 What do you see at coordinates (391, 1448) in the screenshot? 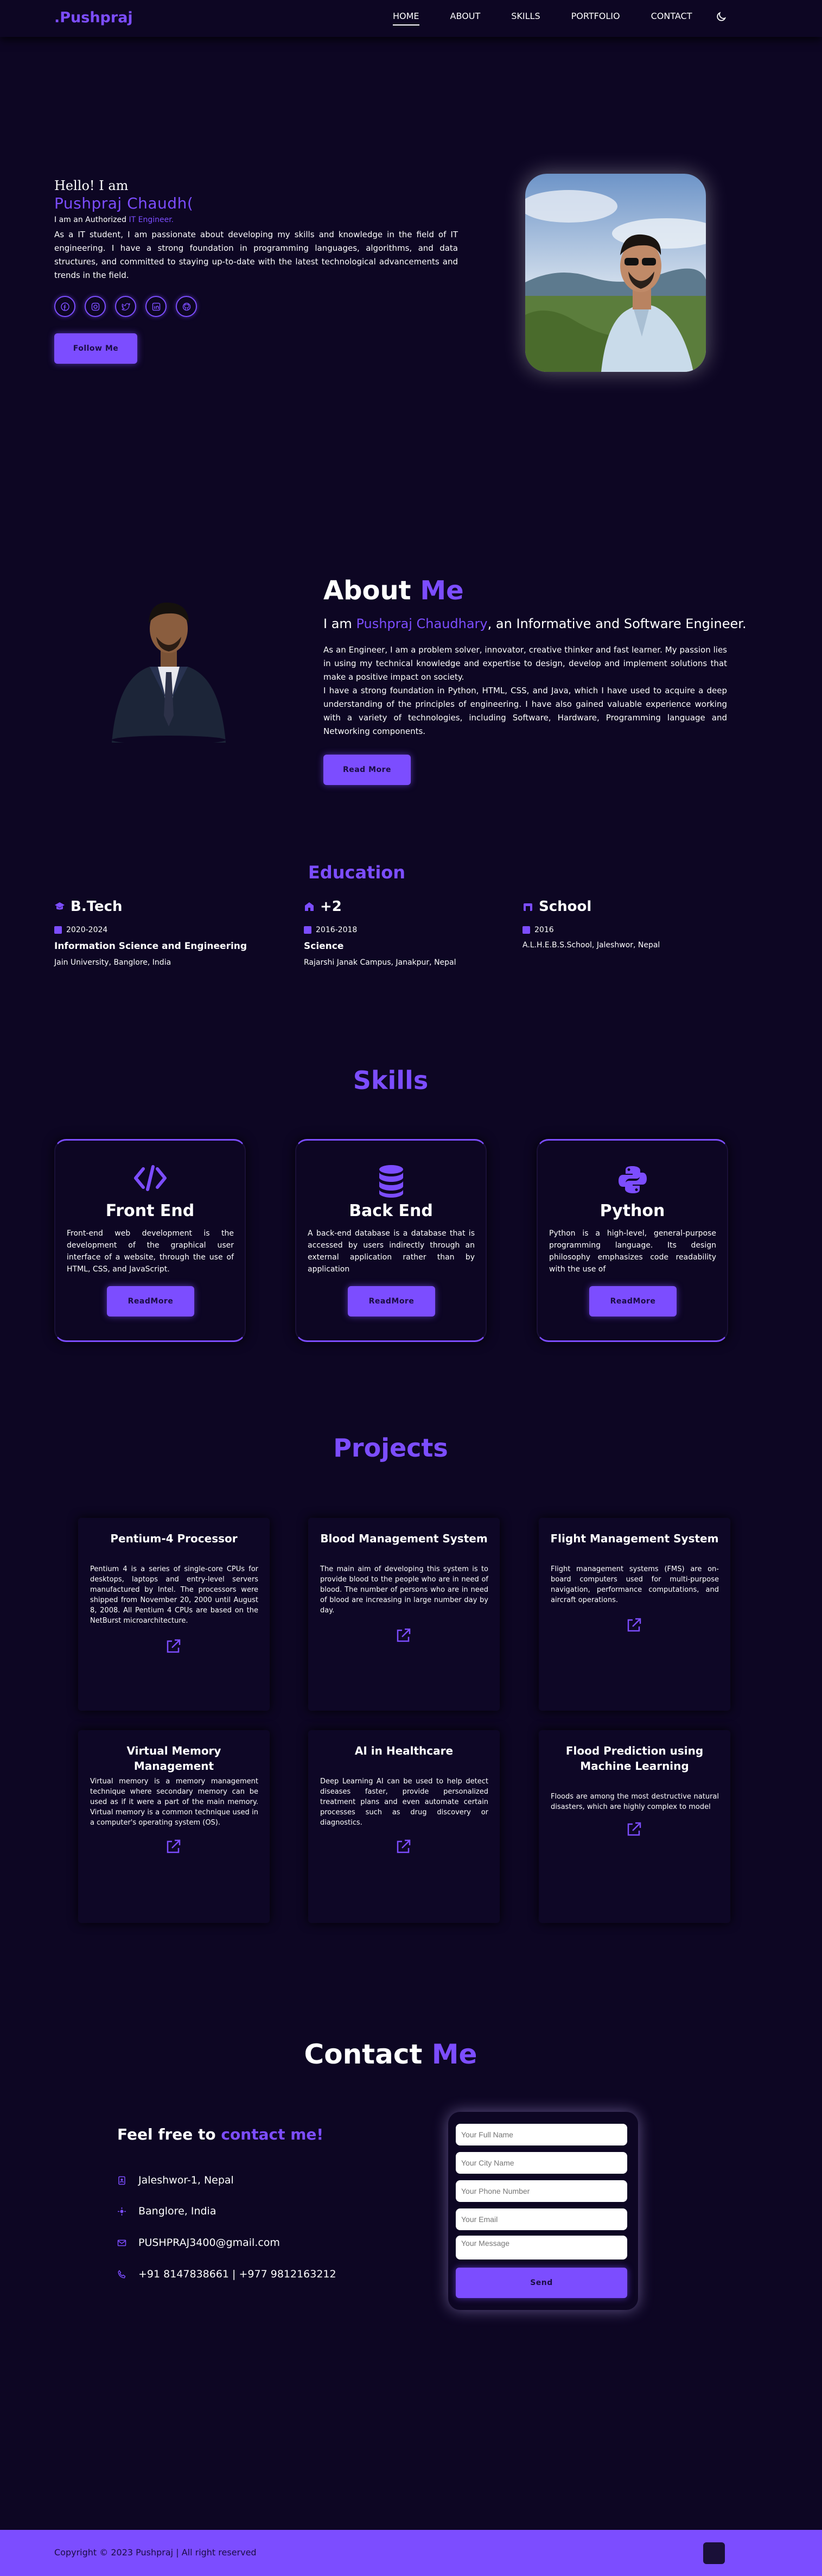
I see `projects-title: Projects` at bounding box center [391, 1448].